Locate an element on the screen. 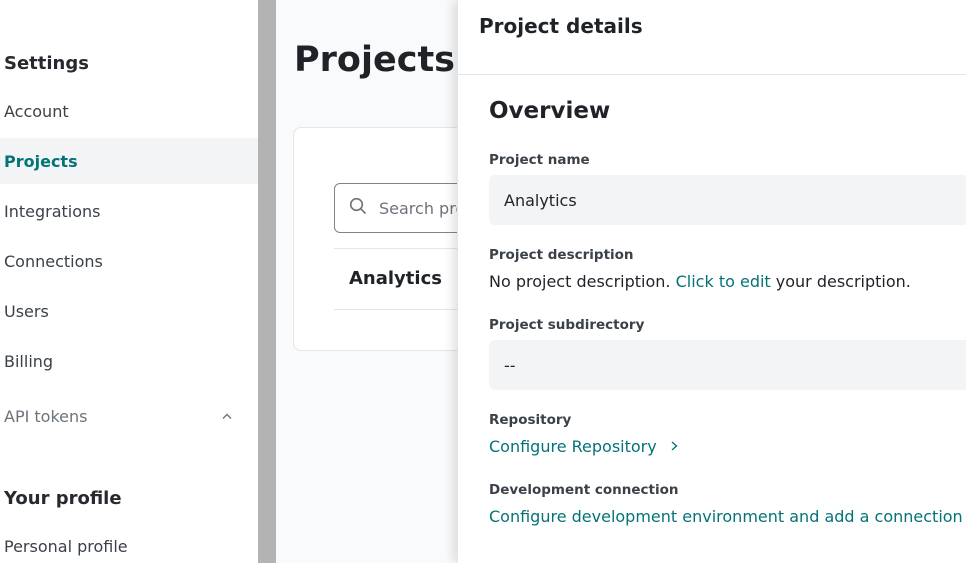 The width and height of the screenshot is (966, 563). sidebar-item-label: Account is located at coordinates (36, 111).